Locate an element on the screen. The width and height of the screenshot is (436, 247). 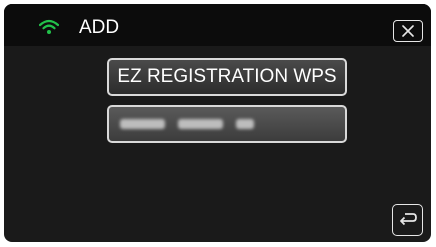
close-button is located at coordinates (408, 31).